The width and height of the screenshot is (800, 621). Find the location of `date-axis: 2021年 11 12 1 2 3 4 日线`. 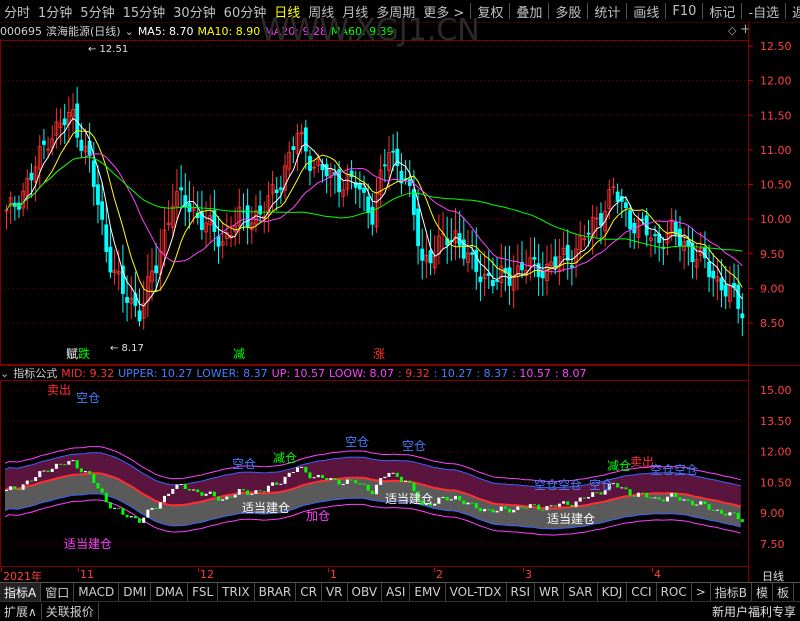

date-axis: 2021年 11 12 1 2 3 4 日线 is located at coordinates (400, 575).